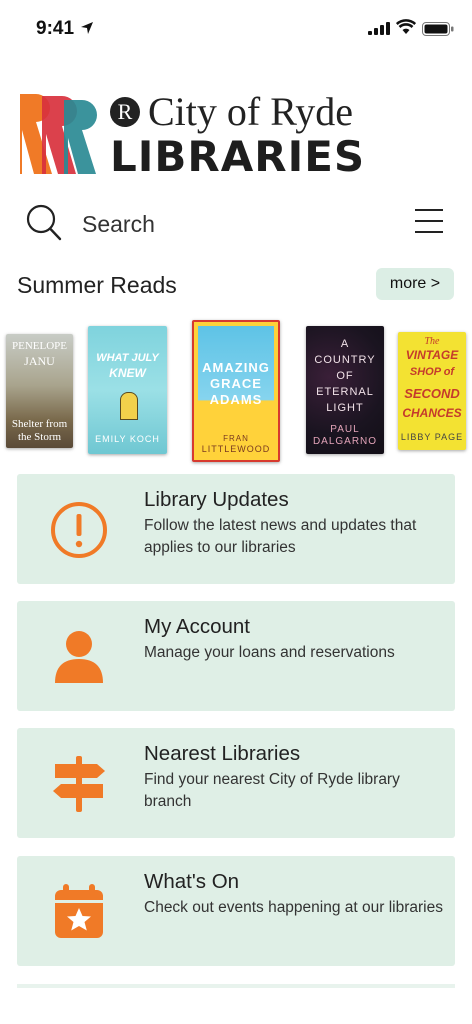 The width and height of the screenshot is (472, 1024). I want to click on calendar-star-icon, so click(79, 911).